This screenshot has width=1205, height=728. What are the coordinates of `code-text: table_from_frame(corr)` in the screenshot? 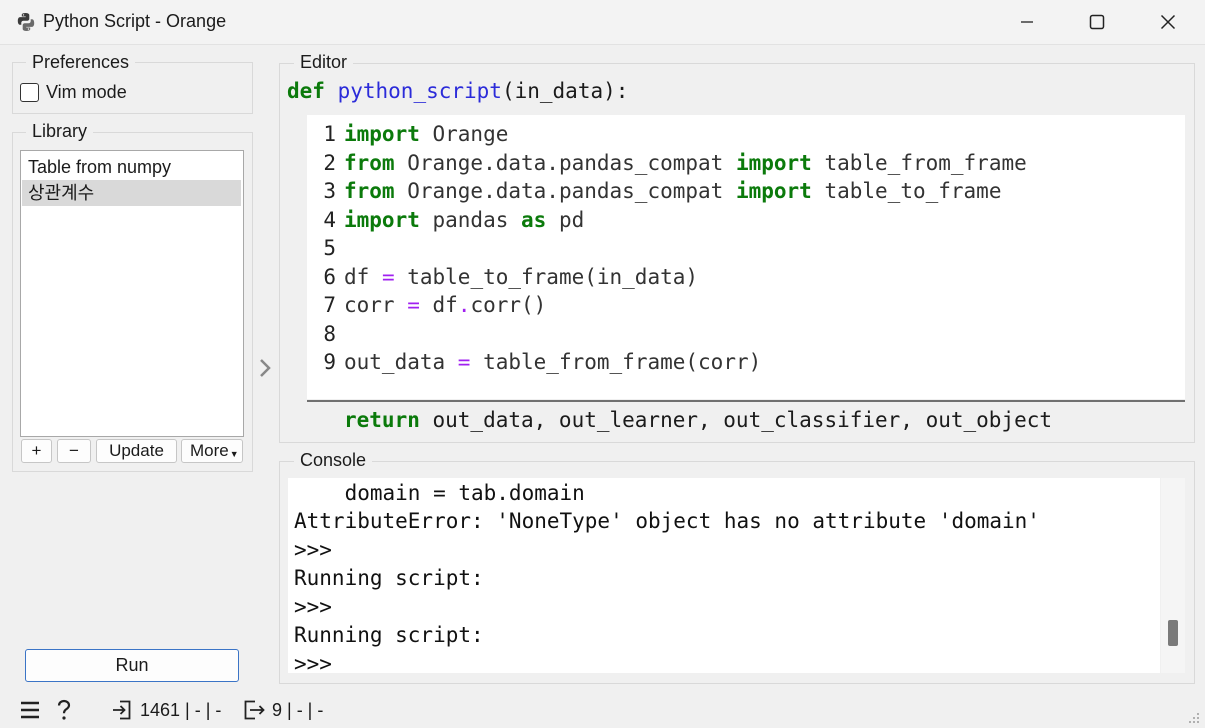 It's located at (616, 362).